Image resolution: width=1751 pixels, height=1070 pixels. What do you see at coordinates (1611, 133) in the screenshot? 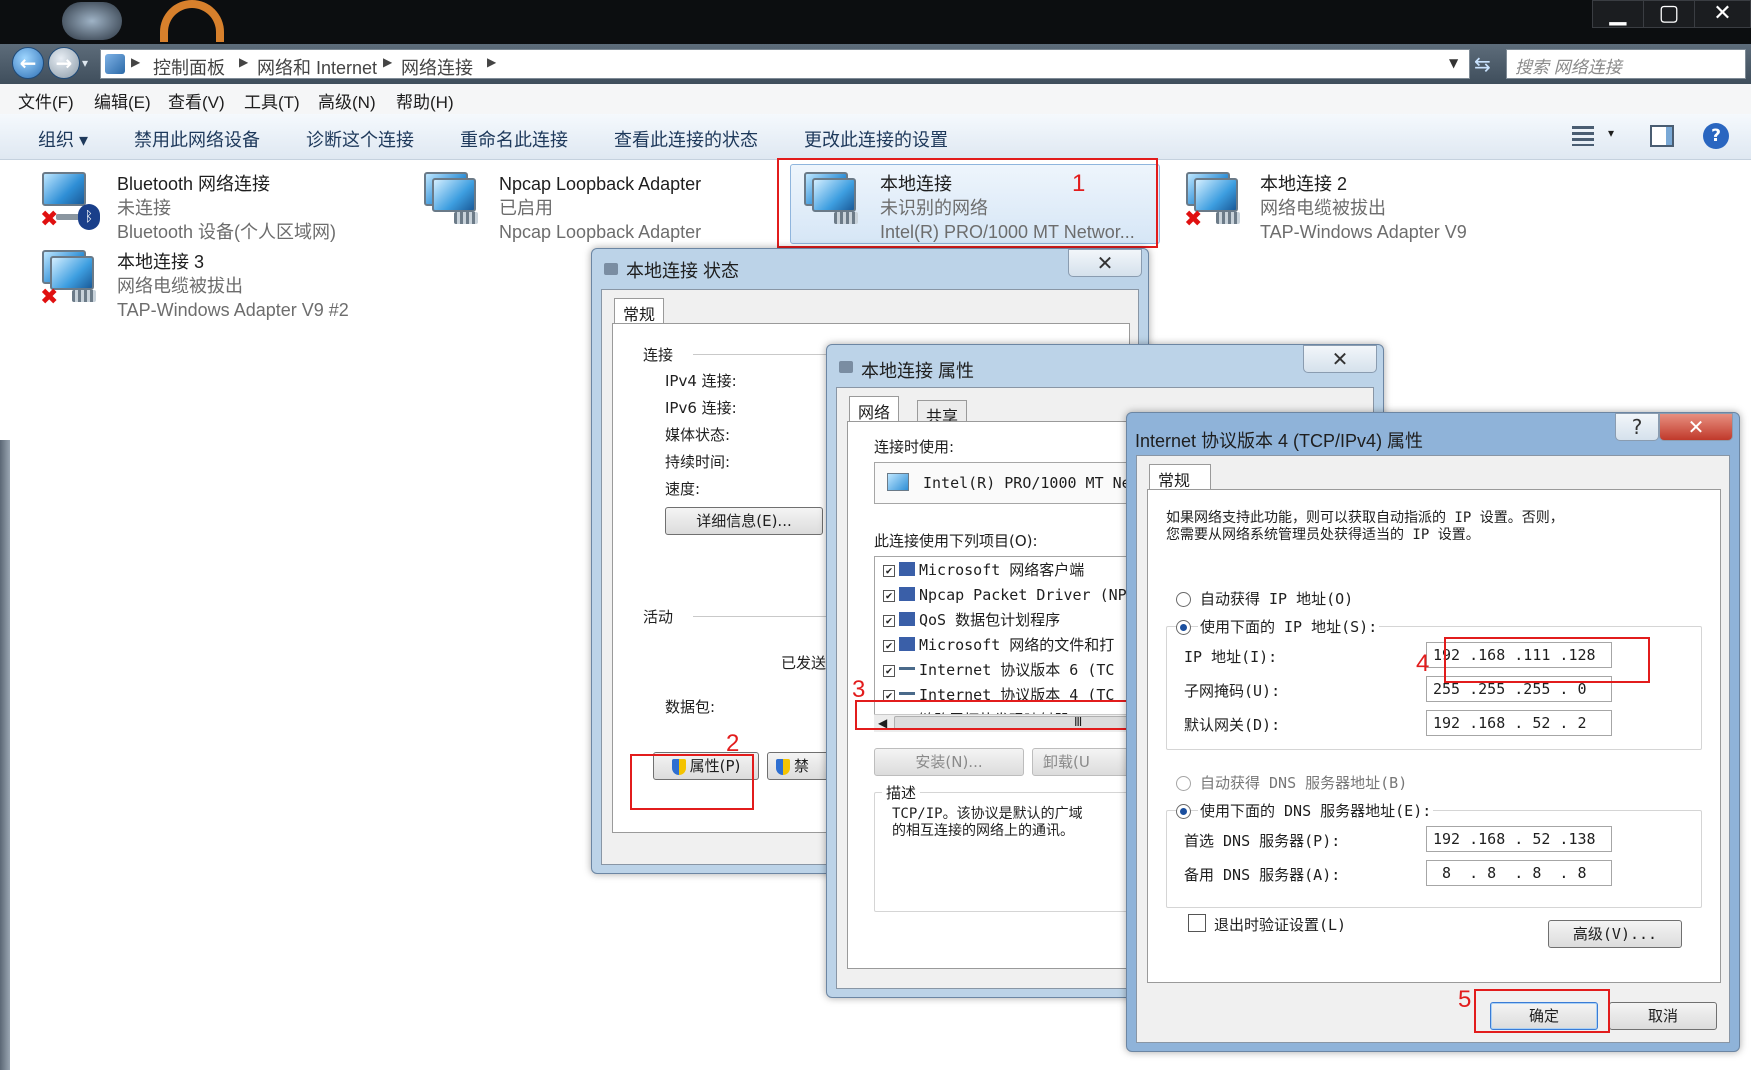
I see `view-dropdown-icon: ▾` at bounding box center [1611, 133].